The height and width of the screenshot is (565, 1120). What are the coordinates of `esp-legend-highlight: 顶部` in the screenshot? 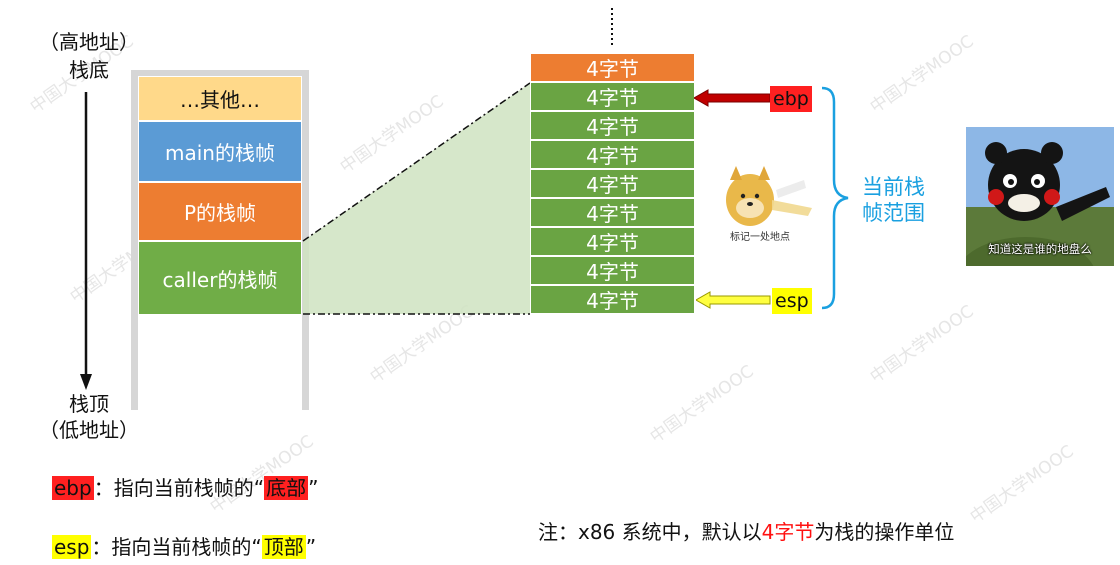 It's located at (283, 547).